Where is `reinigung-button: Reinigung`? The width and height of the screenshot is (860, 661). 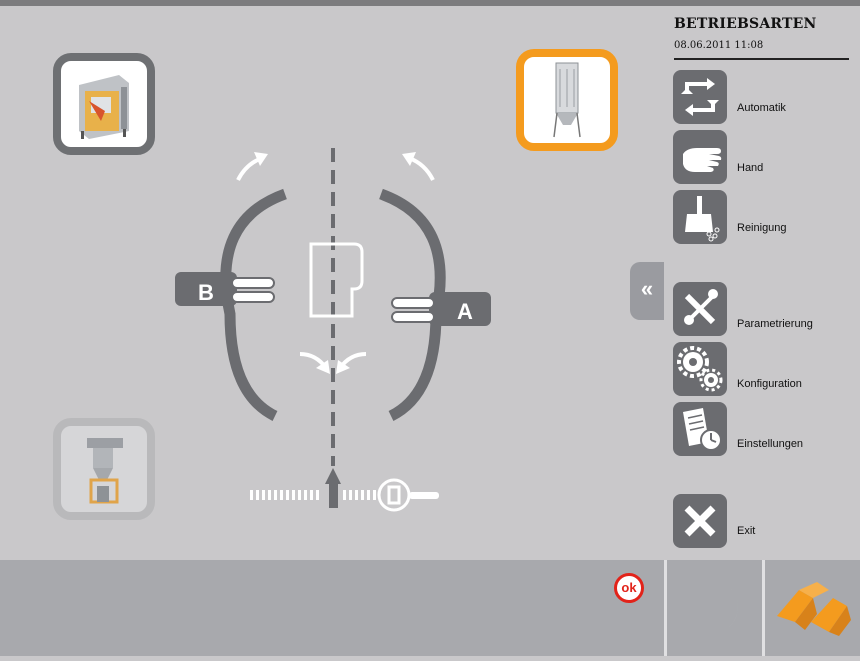
reinigung-button: Reinigung is located at coordinates (763, 217).